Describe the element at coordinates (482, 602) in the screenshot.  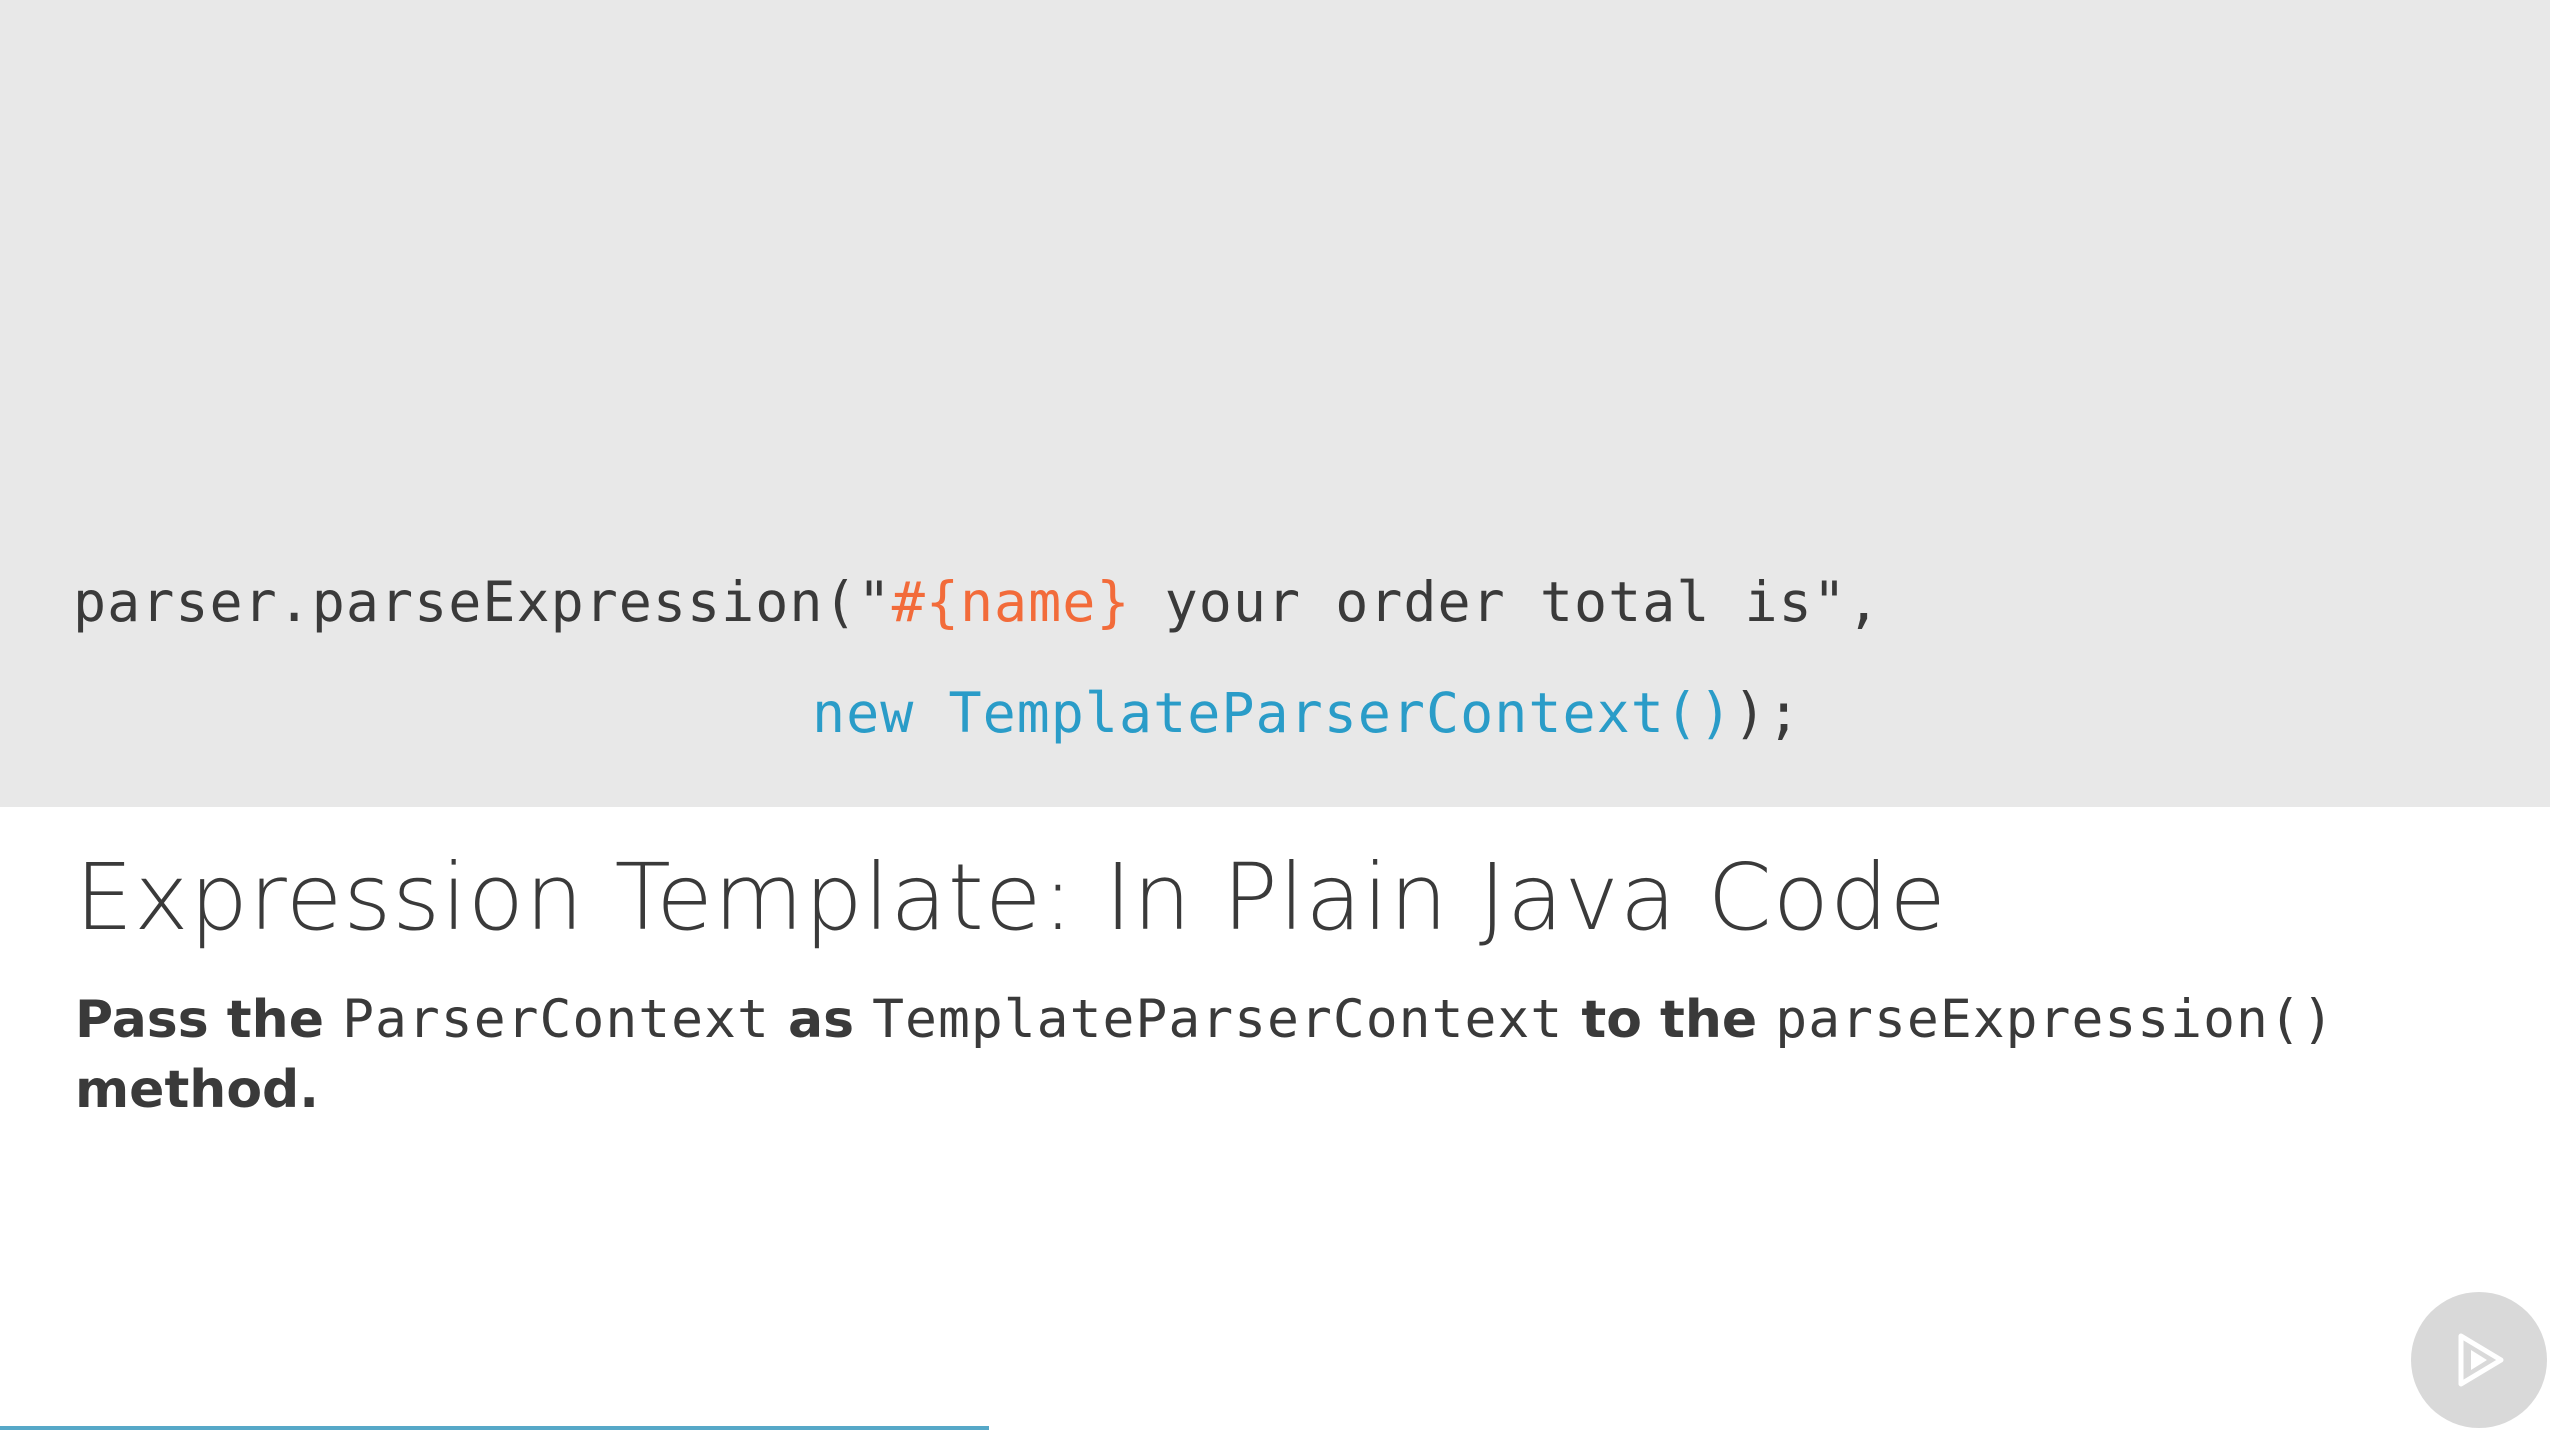
I see `code-parser-call: parser.parseExpression("` at that location.